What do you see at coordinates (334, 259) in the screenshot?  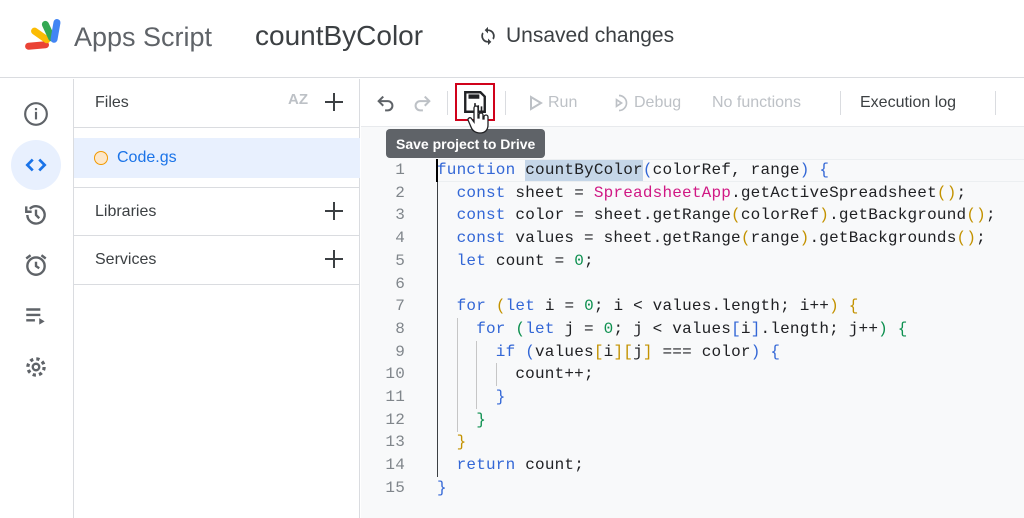 I see `add-service-icon` at bounding box center [334, 259].